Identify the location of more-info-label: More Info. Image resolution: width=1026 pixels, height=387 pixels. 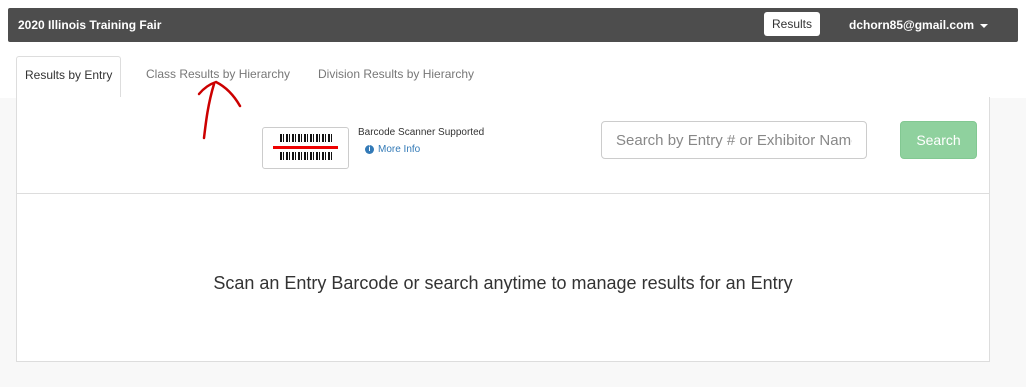
(399, 149).